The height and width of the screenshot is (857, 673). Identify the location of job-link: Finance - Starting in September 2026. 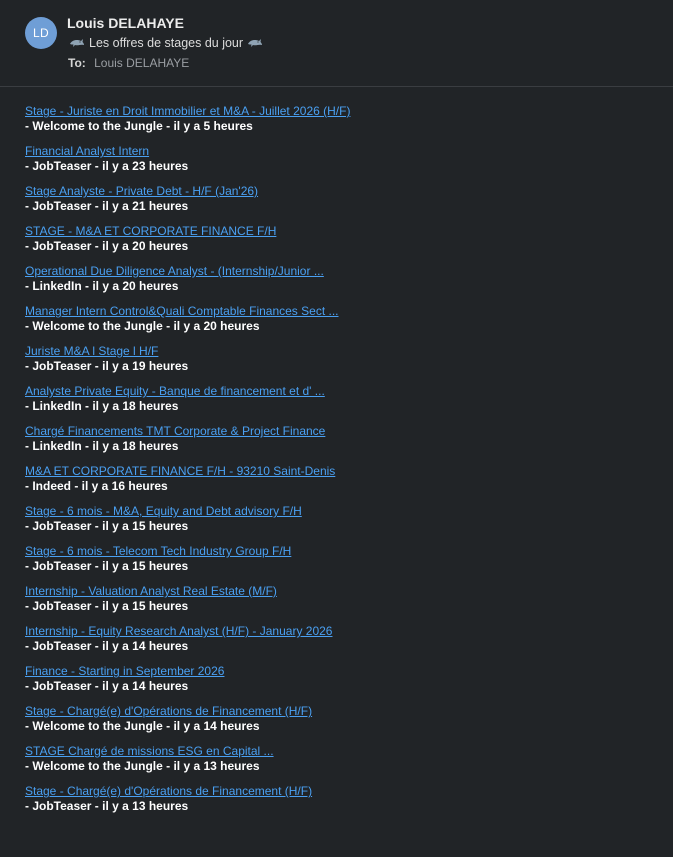
(345, 671).